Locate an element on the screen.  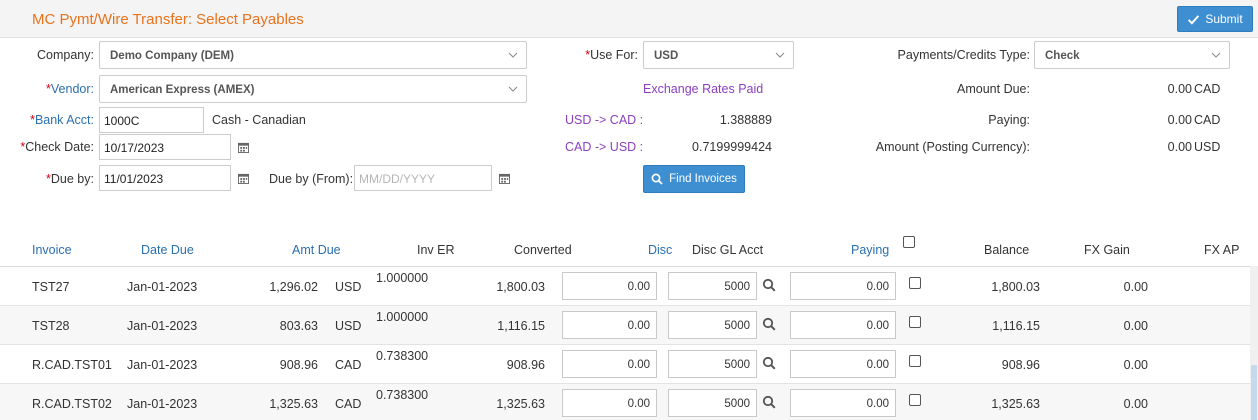
column-inv-er: Inv ER is located at coordinates (436, 250).